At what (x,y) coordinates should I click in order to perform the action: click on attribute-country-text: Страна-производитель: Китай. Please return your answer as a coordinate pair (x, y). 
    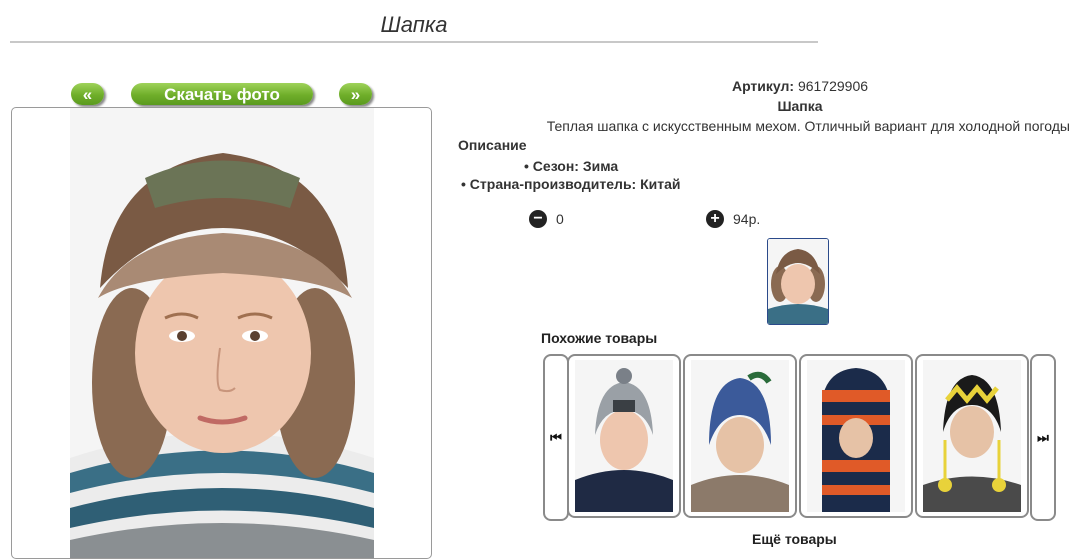
    Looking at the image, I should click on (575, 184).